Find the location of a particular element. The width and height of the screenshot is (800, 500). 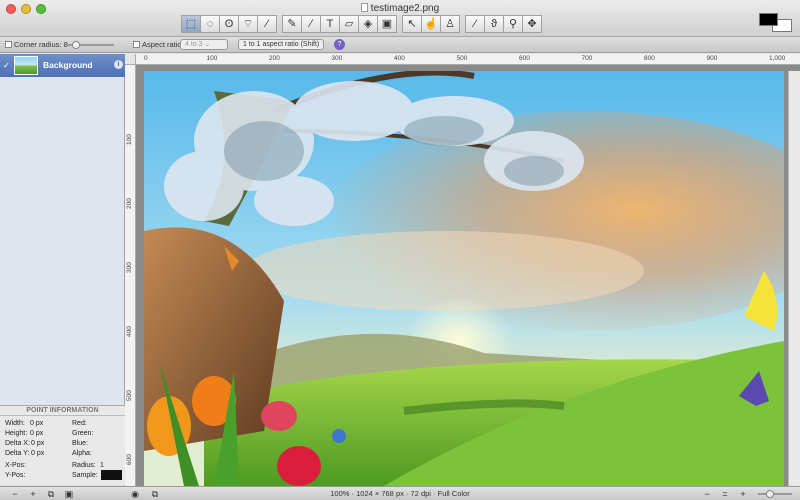

sample-color-swatch is located at coordinates (111, 475).